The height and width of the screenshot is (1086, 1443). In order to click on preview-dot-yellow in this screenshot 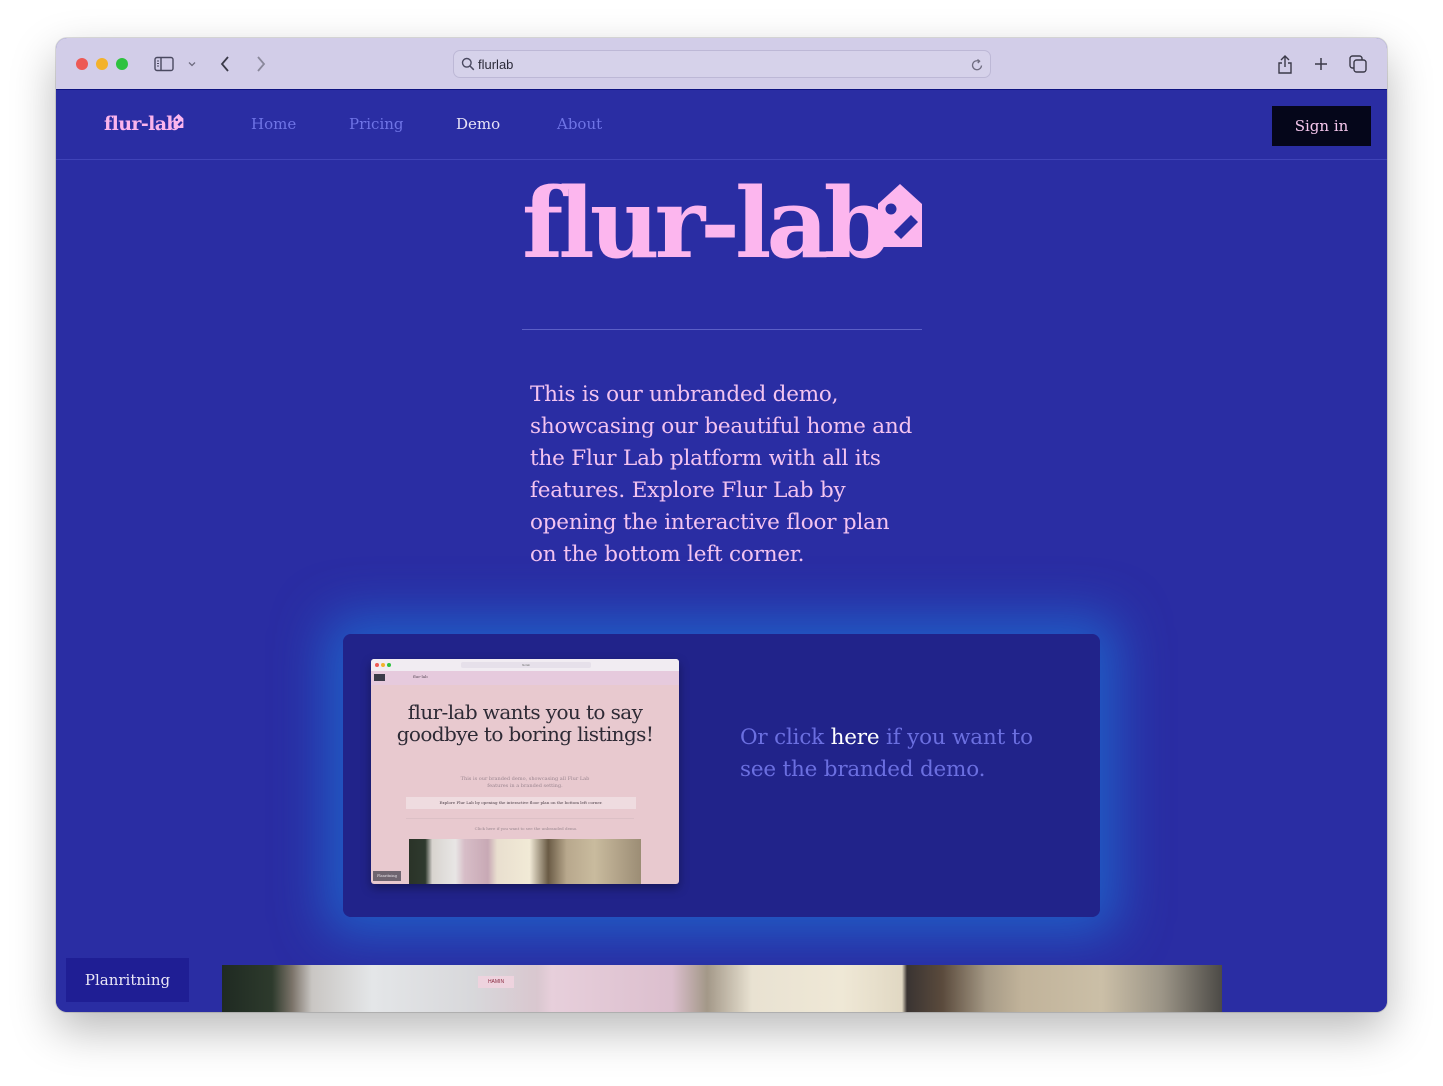, I will do `click(383, 665)`.